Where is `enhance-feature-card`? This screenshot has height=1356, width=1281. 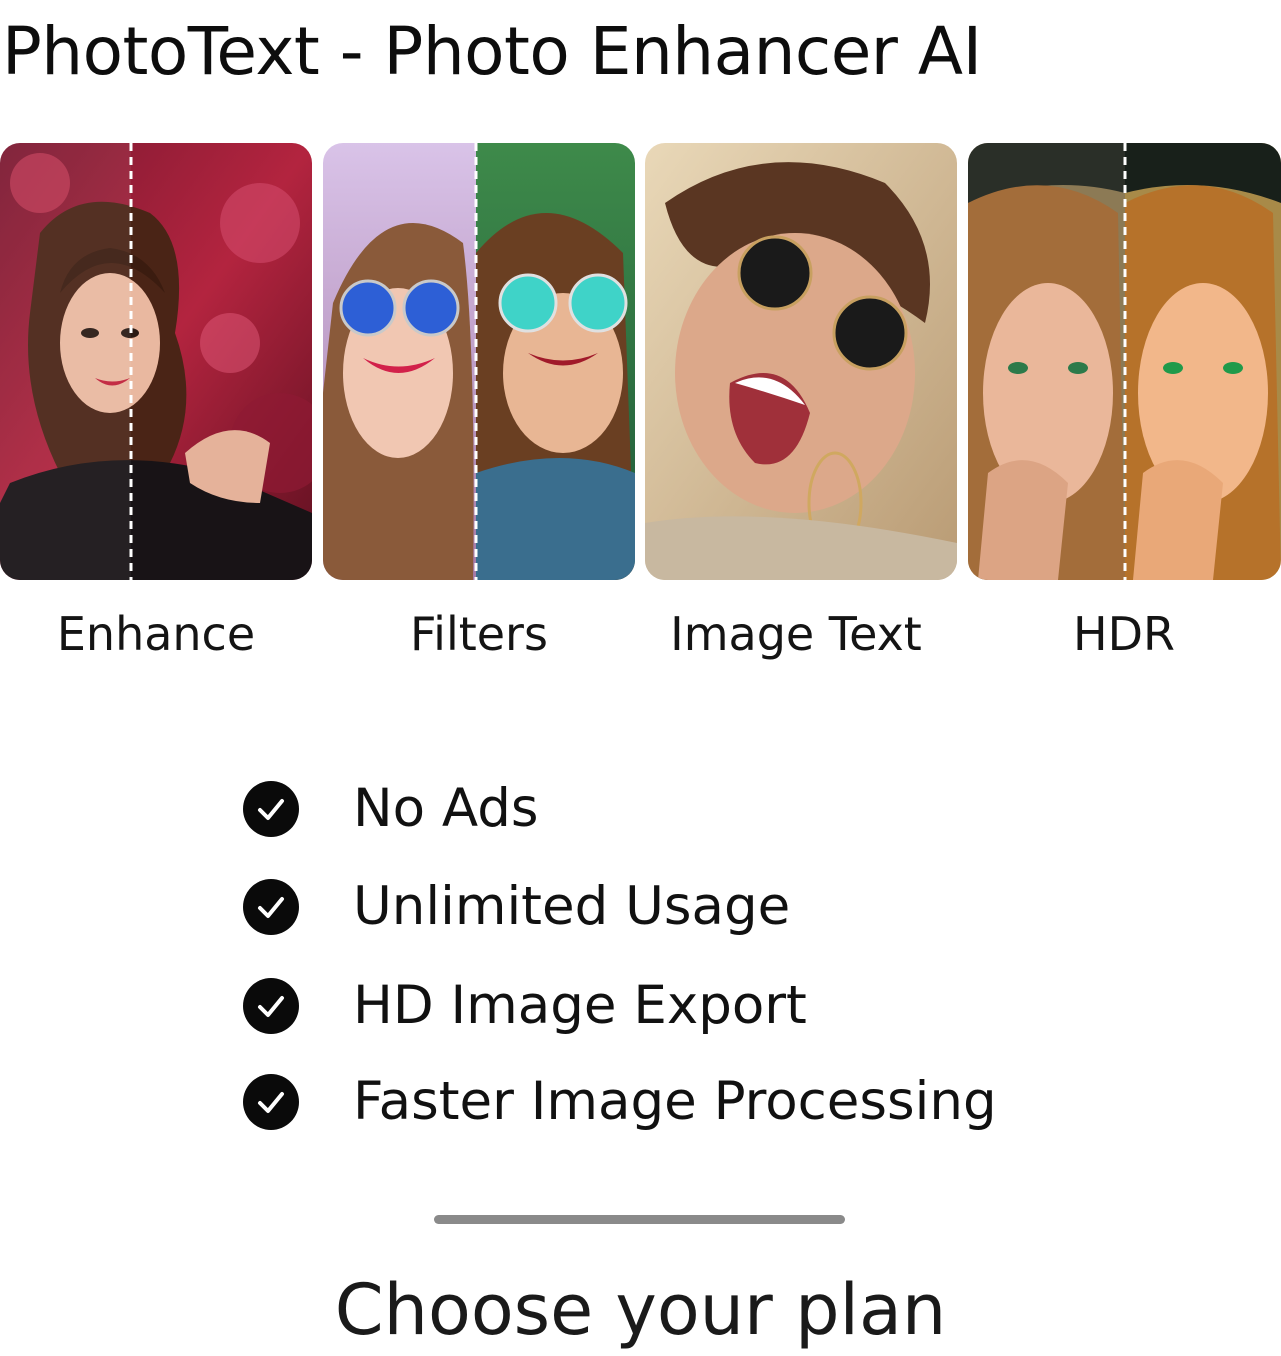 enhance-feature-card is located at coordinates (156, 361).